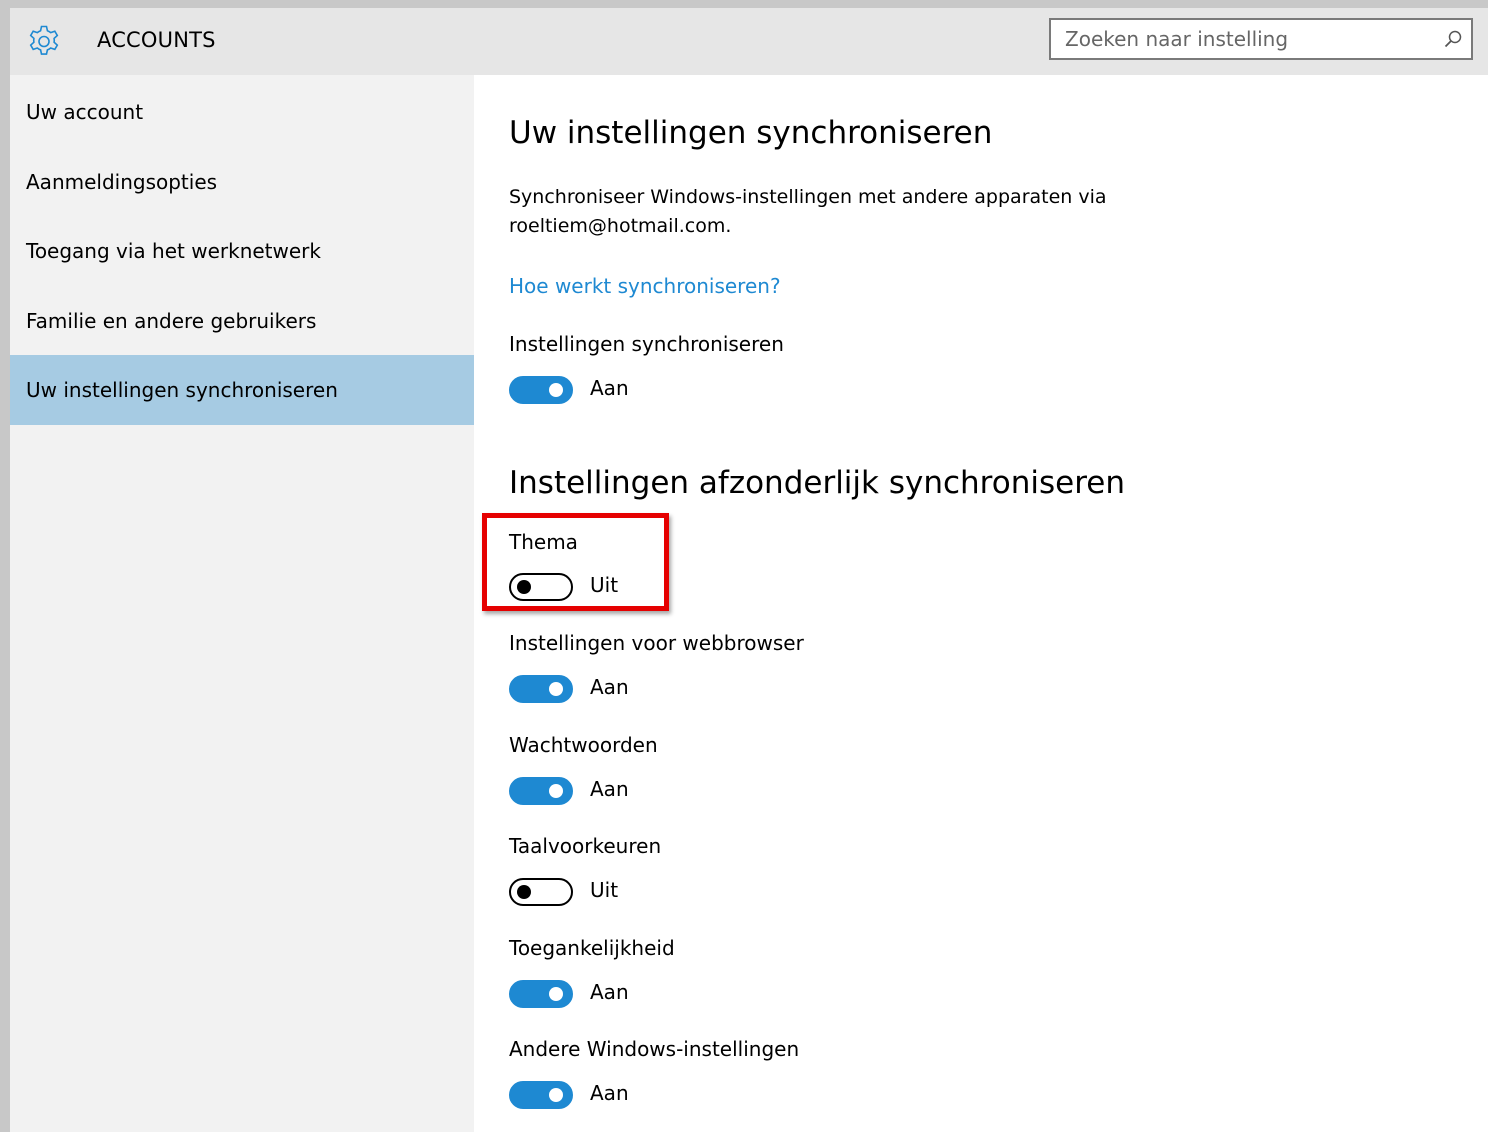  Describe the element at coordinates (604, 890) in the screenshot. I see `toggle-state-taalvoorkeuren: Uit` at that location.